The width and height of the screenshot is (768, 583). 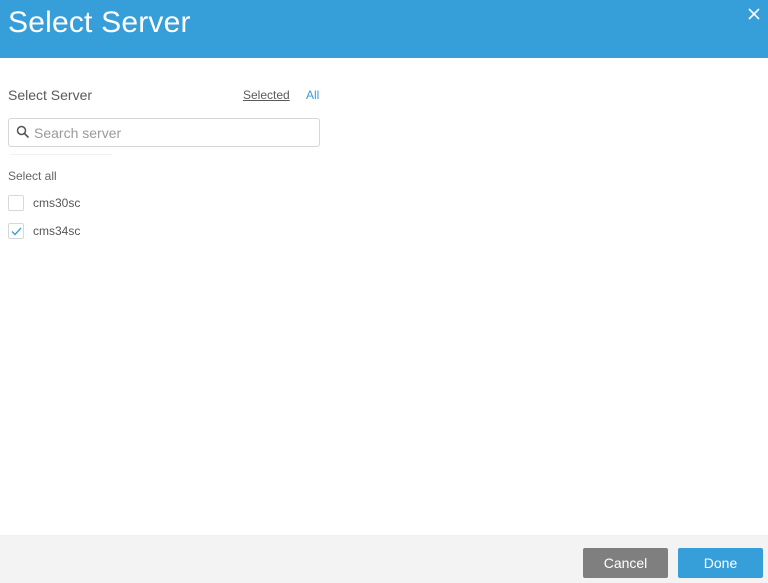 What do you see at coordinates (57, 203) in the screenshot?
I see `server-label: cms30sc` at bounding box center [57, 203].